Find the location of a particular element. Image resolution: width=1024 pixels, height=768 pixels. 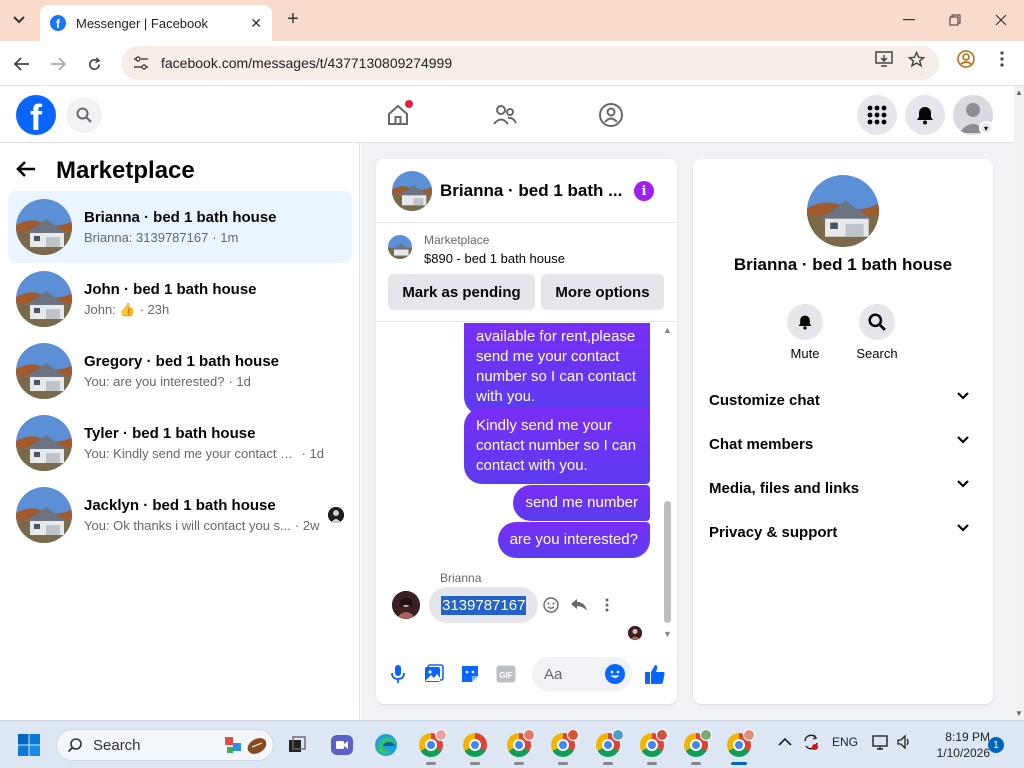

details-name: Brianna · bed 1 bath house is located at coordinates (843, 264).